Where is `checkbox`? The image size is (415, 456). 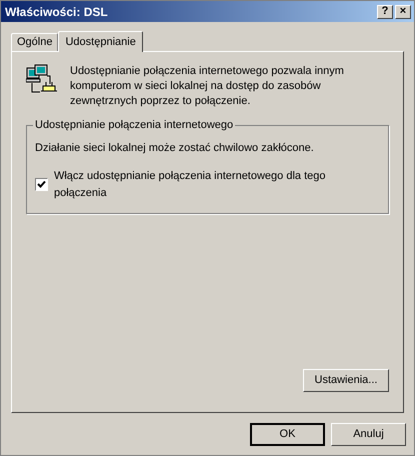 checkbox is located at coordinates (41, 184).